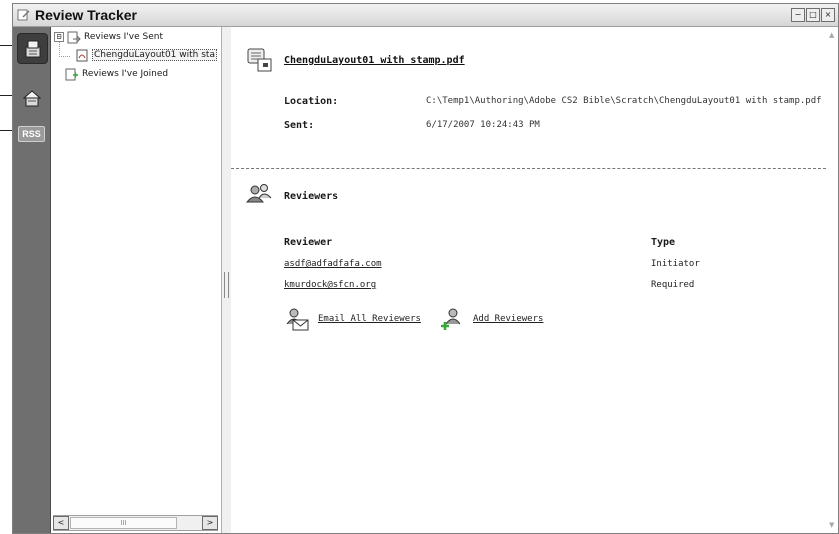 Image resolution: width=839 pixels, height=534 pixels. I want to click on sent-reviews-icon, so click(74, 37).